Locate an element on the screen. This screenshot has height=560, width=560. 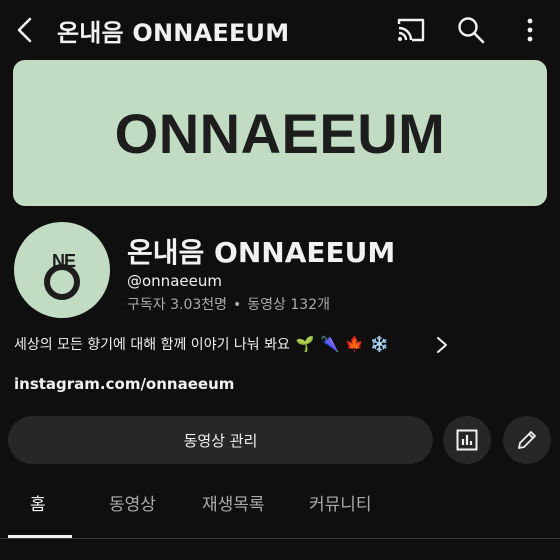
channel-name: 온내음 ONNAEEUM is located at coordinates (261, 252).